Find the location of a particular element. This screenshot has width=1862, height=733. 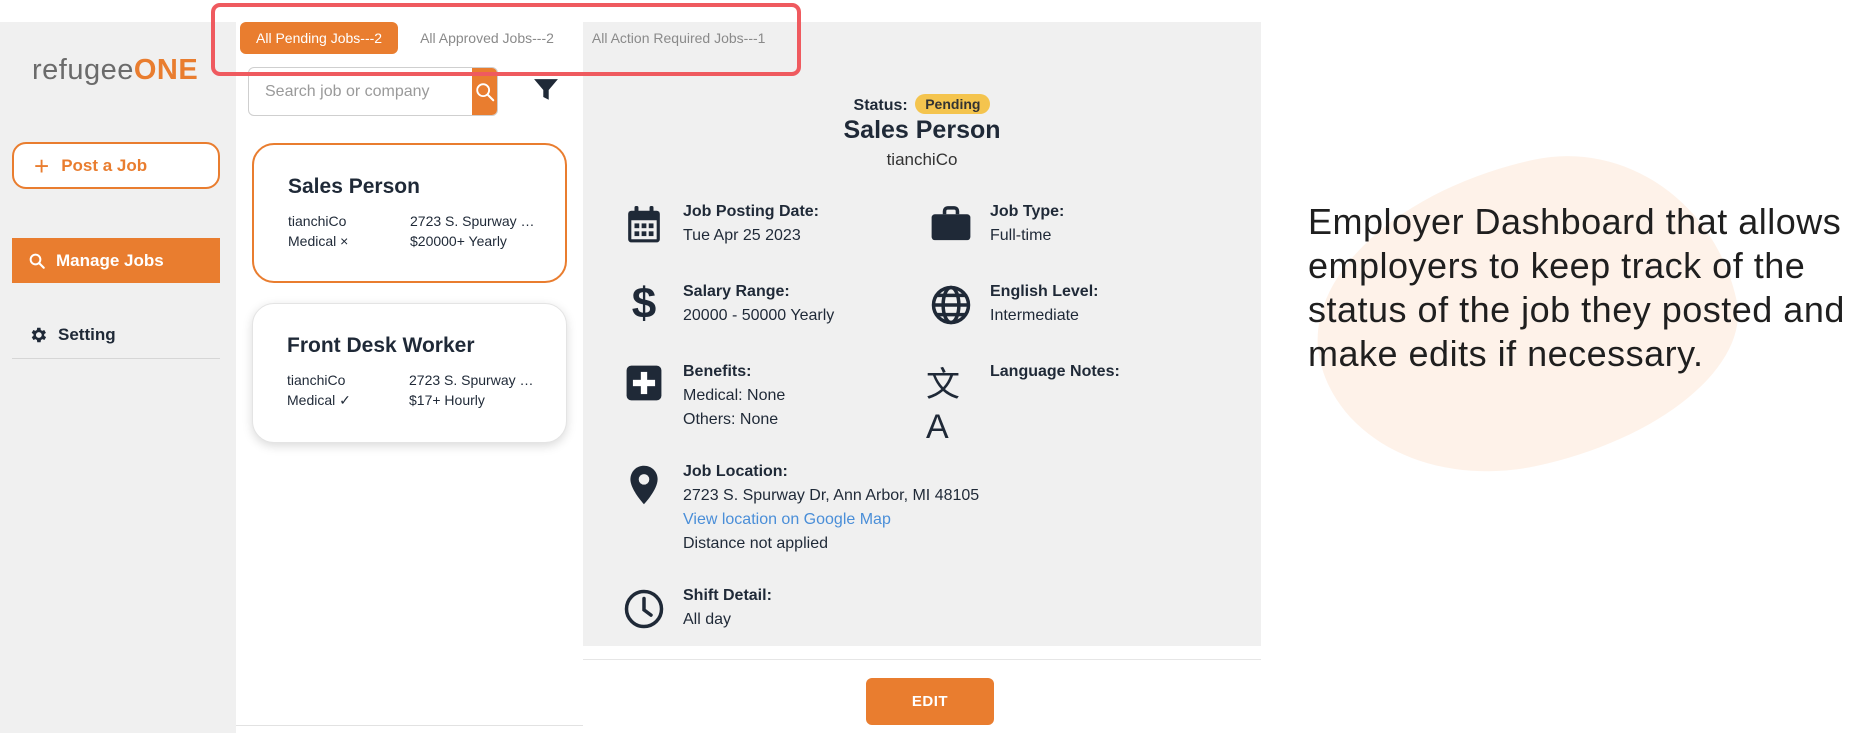

field-label: Job Type: is located at coordinates (1027, 211).